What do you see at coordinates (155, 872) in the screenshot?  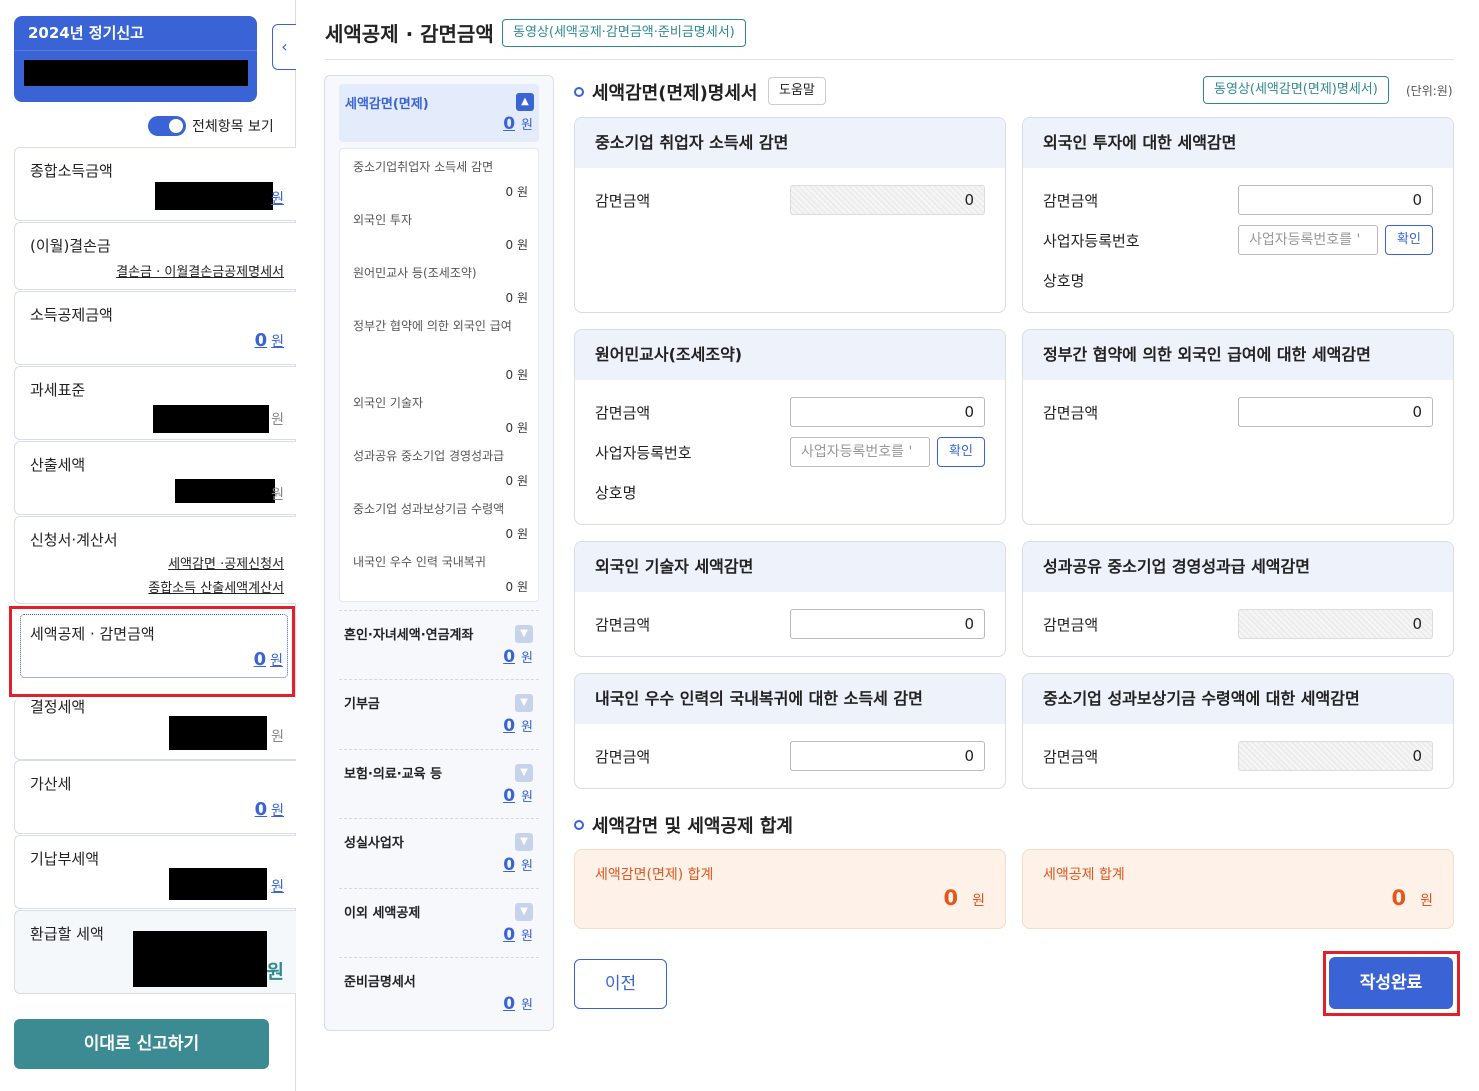 I see `sidebar-item-prepaid-tax: 기납부세액 원` at bounding box center [155, 872].